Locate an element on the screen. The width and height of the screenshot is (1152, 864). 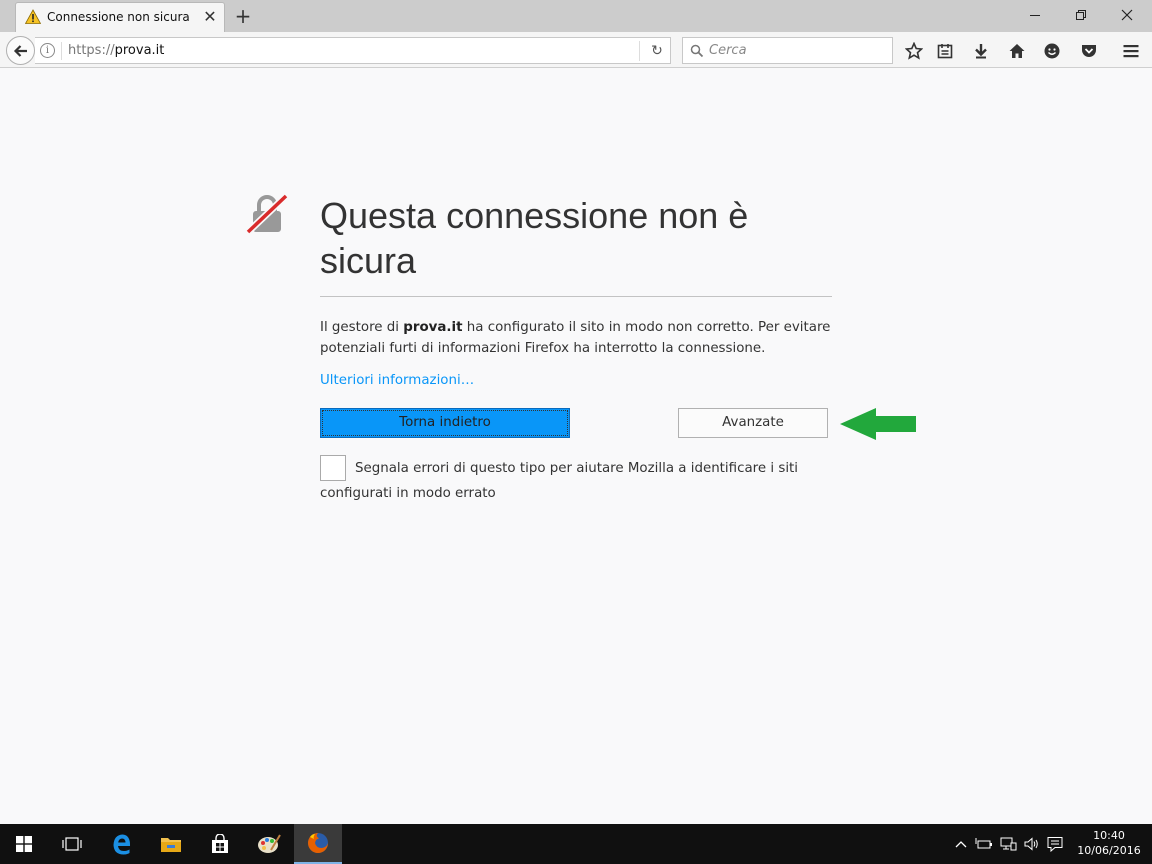
reload-separator is located at coordinates (639, 51).